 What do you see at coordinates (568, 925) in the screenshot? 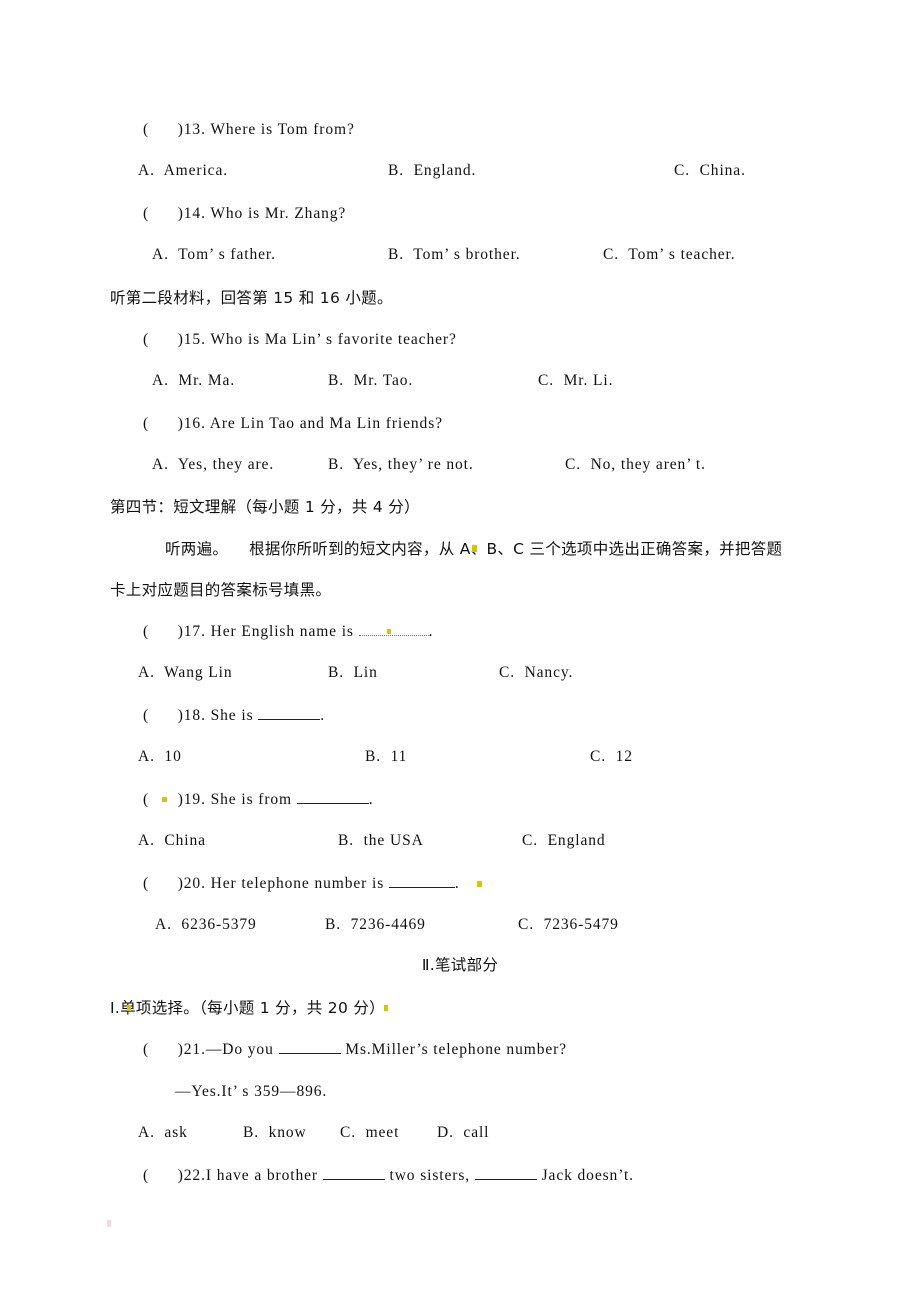
I see `question-20-option-c: C. 7236-5479` at bounding box center [568, 925].